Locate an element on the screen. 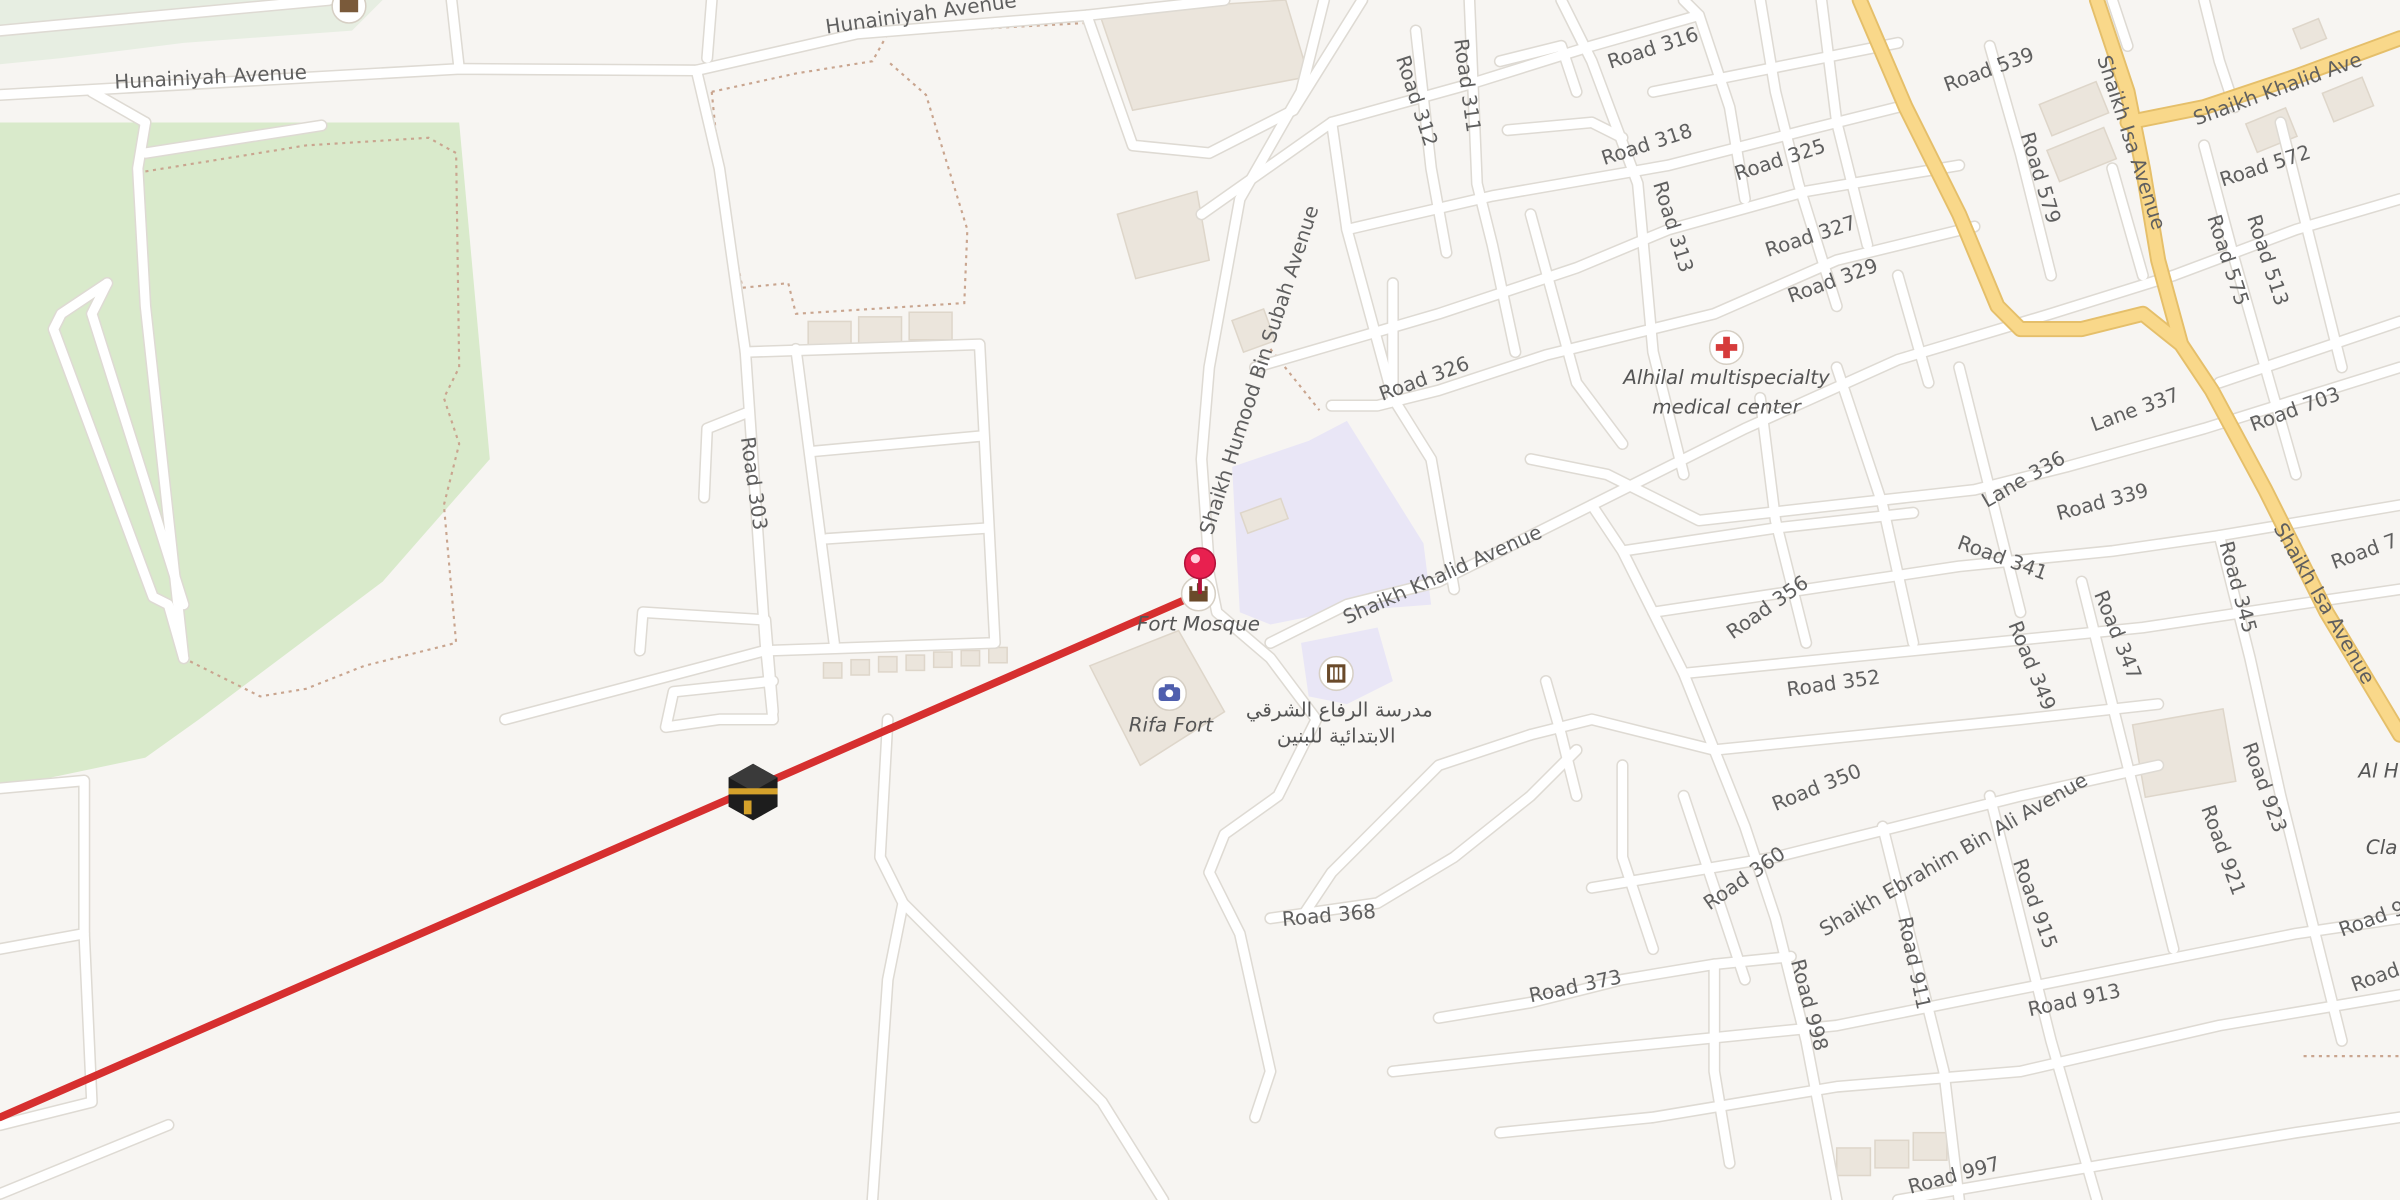  poi-label-partial-al-h: Al H is located at coordinates (2377, 771).